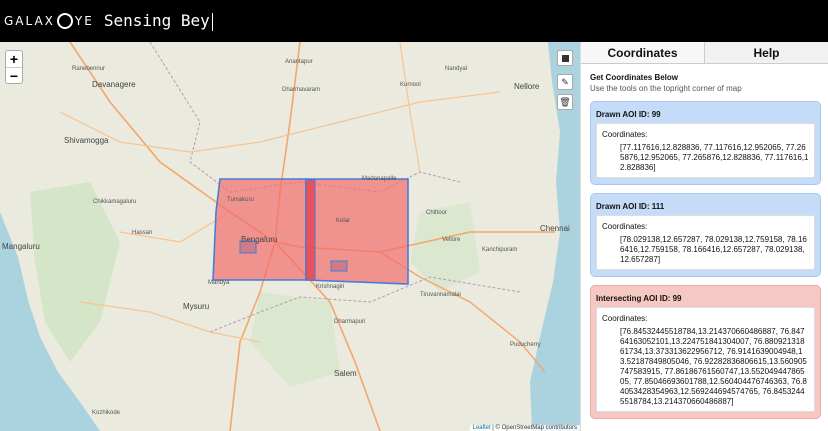 The width and height of the screenshot is (828, 431). I want to click on place-nellore: Nellore, so click(527, 86).